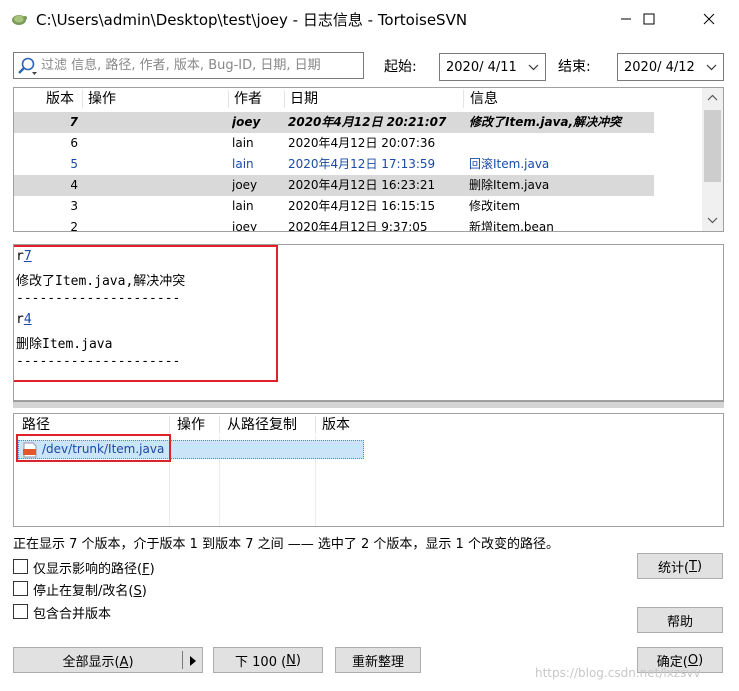 The width and height of the screenshot is (739, 691). Describe the element at coordinates (20, 566) in the screenshot. I see `affected-only-checkbox` at that location.